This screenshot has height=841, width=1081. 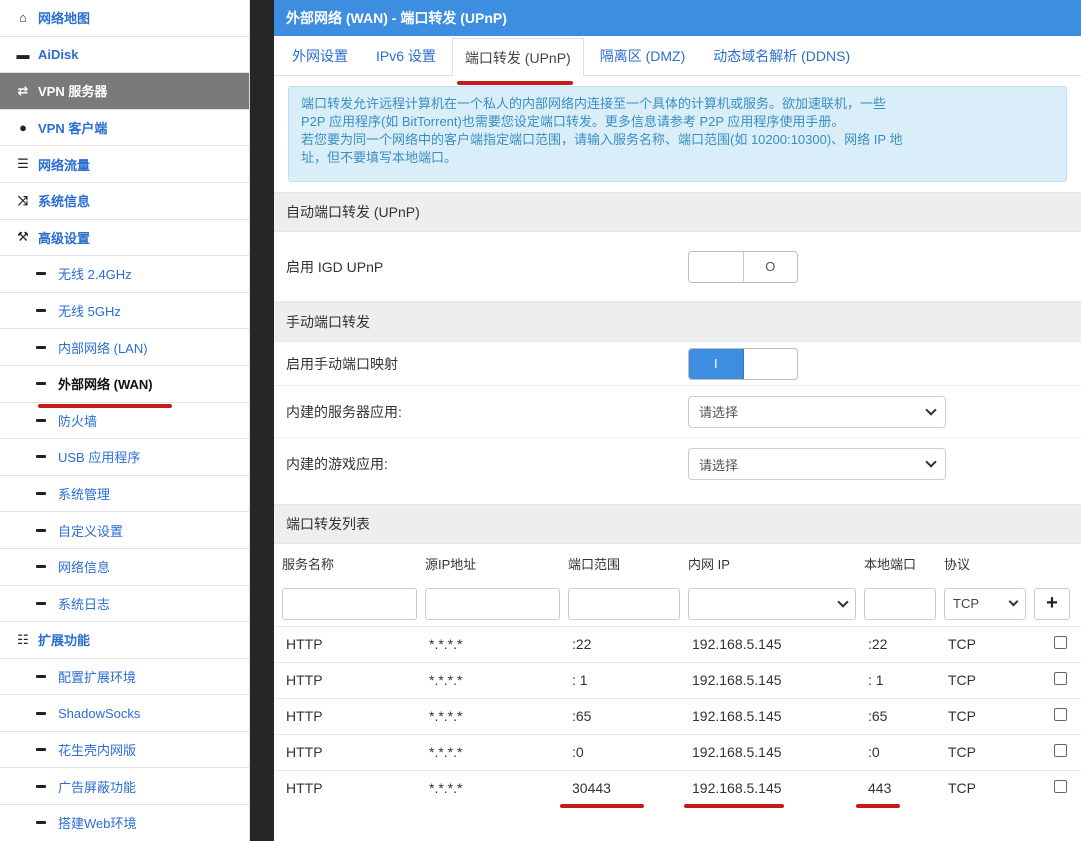 What do you see at coordinates (124, 787) in the screenshot?
I see `sidebar-item-adblock: 广告屏蔽功能` at bounding box center [124, 787].